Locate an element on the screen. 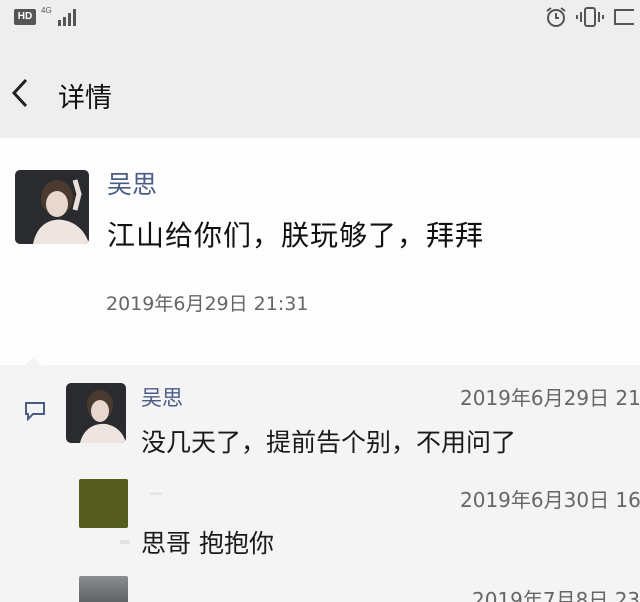  decorative-dot is located at coordinates (125, 542).